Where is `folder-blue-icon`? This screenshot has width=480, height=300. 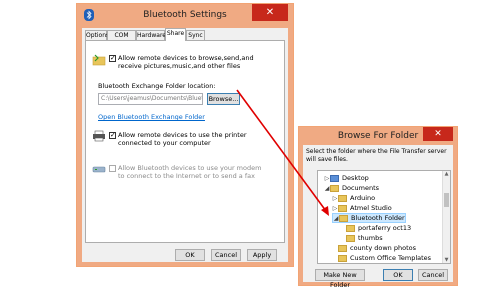 folder-blue-icon is located at coordinates (334, 178).